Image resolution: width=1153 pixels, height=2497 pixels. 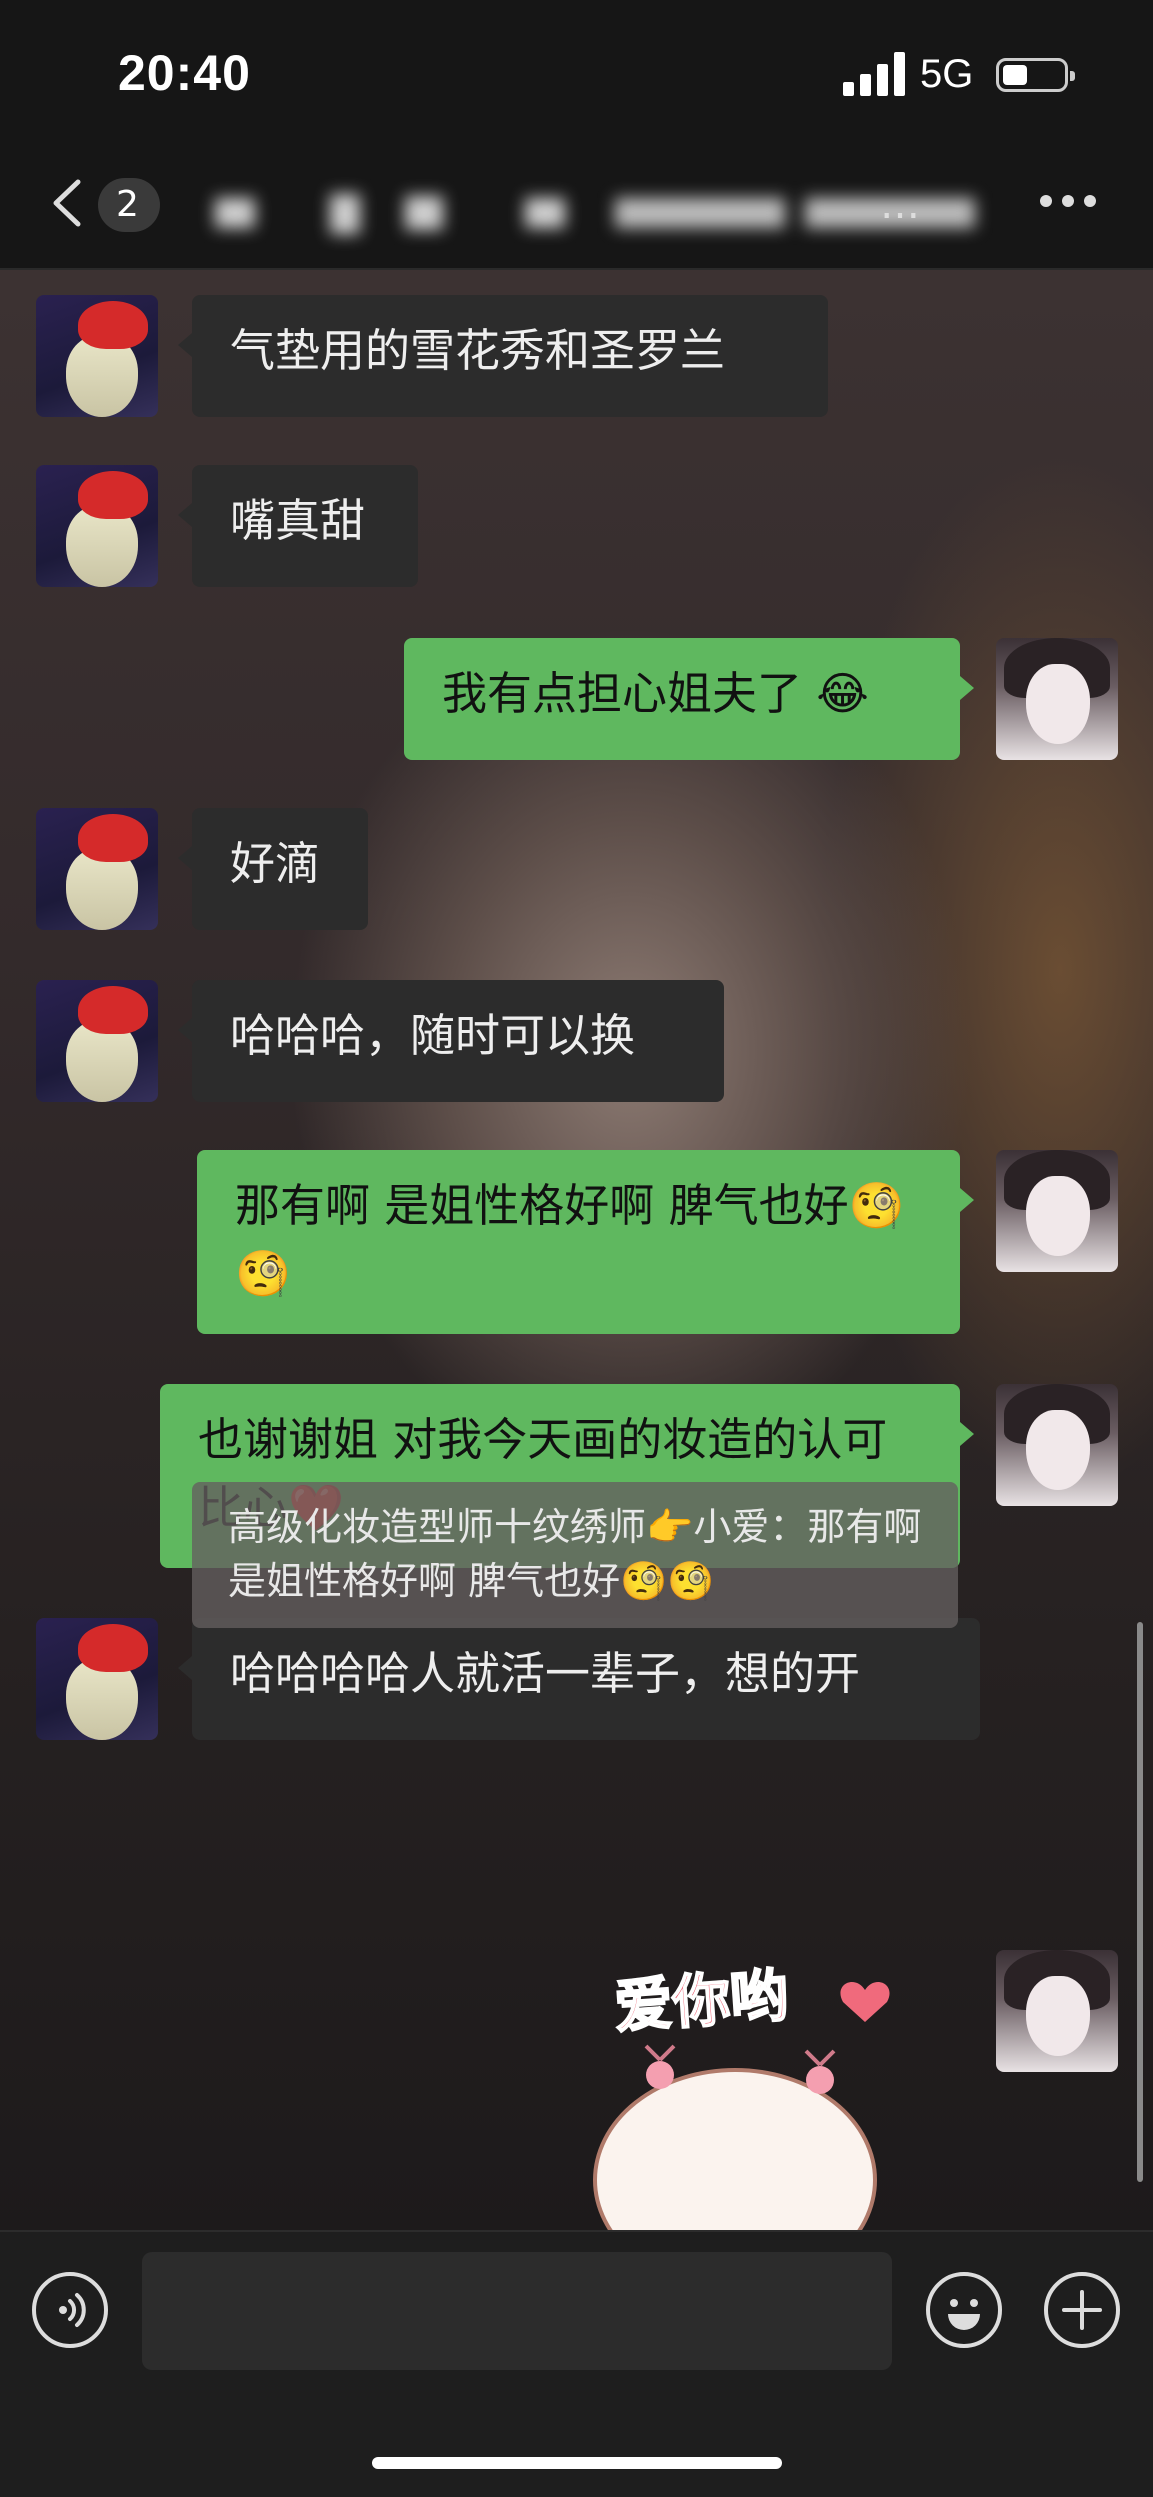 I want to click on plus-icon, so click(x=1082, y=2310).